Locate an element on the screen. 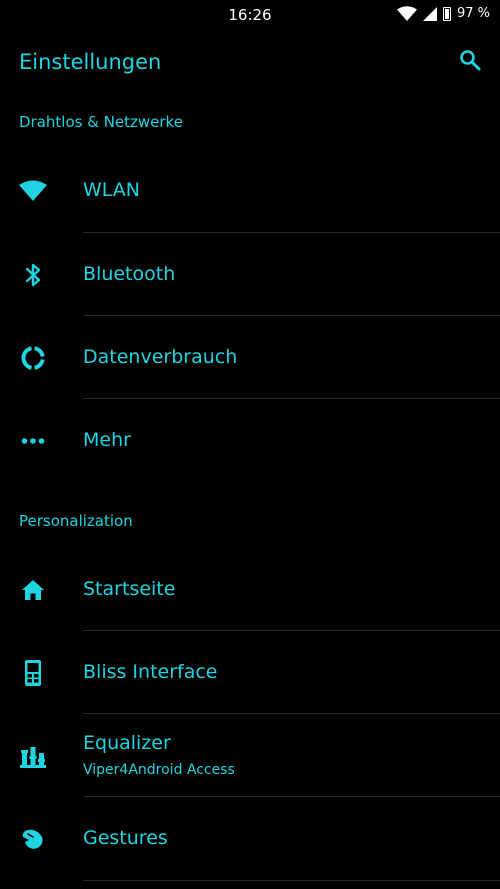 The height and width of the screenshot is (889, 500). settings-item-label: Equalizer is located at coordinates (127, 743).